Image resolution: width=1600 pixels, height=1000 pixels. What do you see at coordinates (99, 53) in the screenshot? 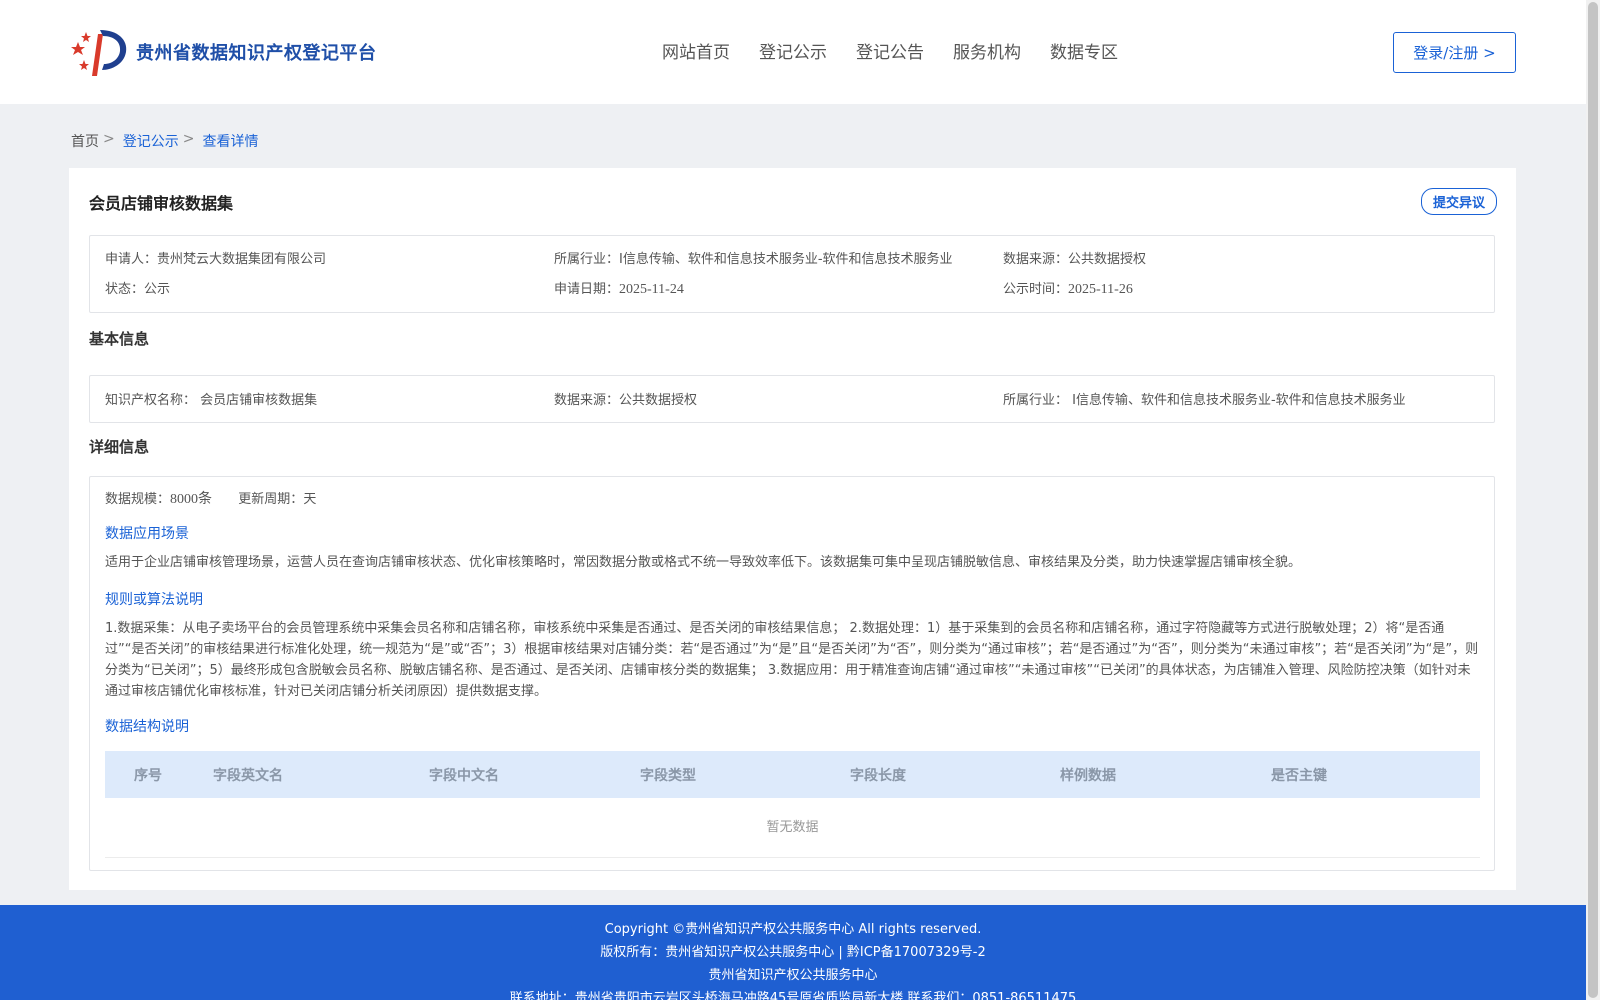
I see `logo-emblem-icon` at bounding box center [99, 53].